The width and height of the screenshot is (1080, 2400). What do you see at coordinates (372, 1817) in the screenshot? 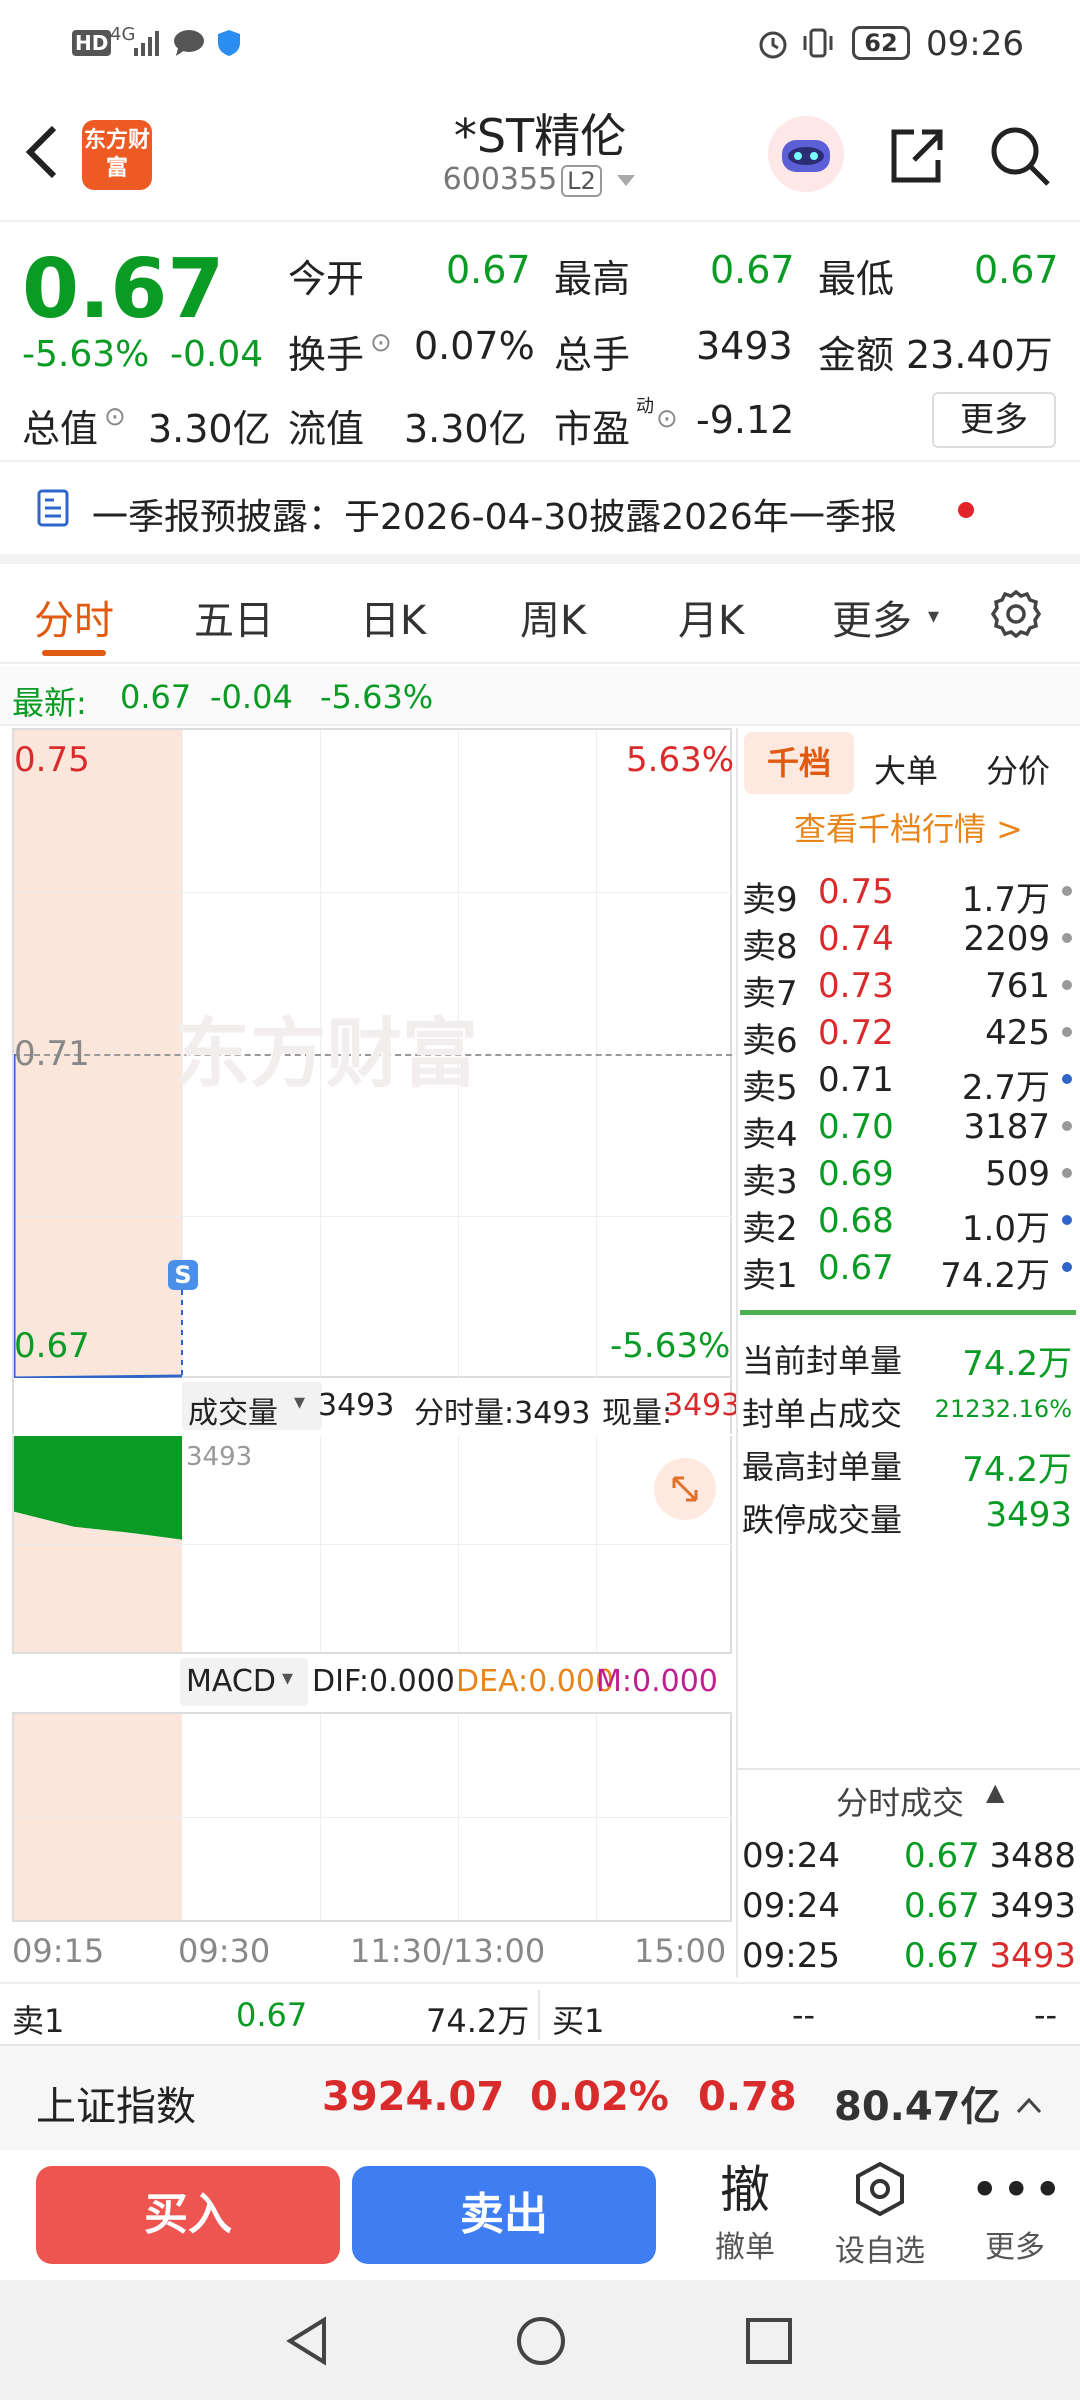
I see `macd-pane` at bounding box center [372, 1817].